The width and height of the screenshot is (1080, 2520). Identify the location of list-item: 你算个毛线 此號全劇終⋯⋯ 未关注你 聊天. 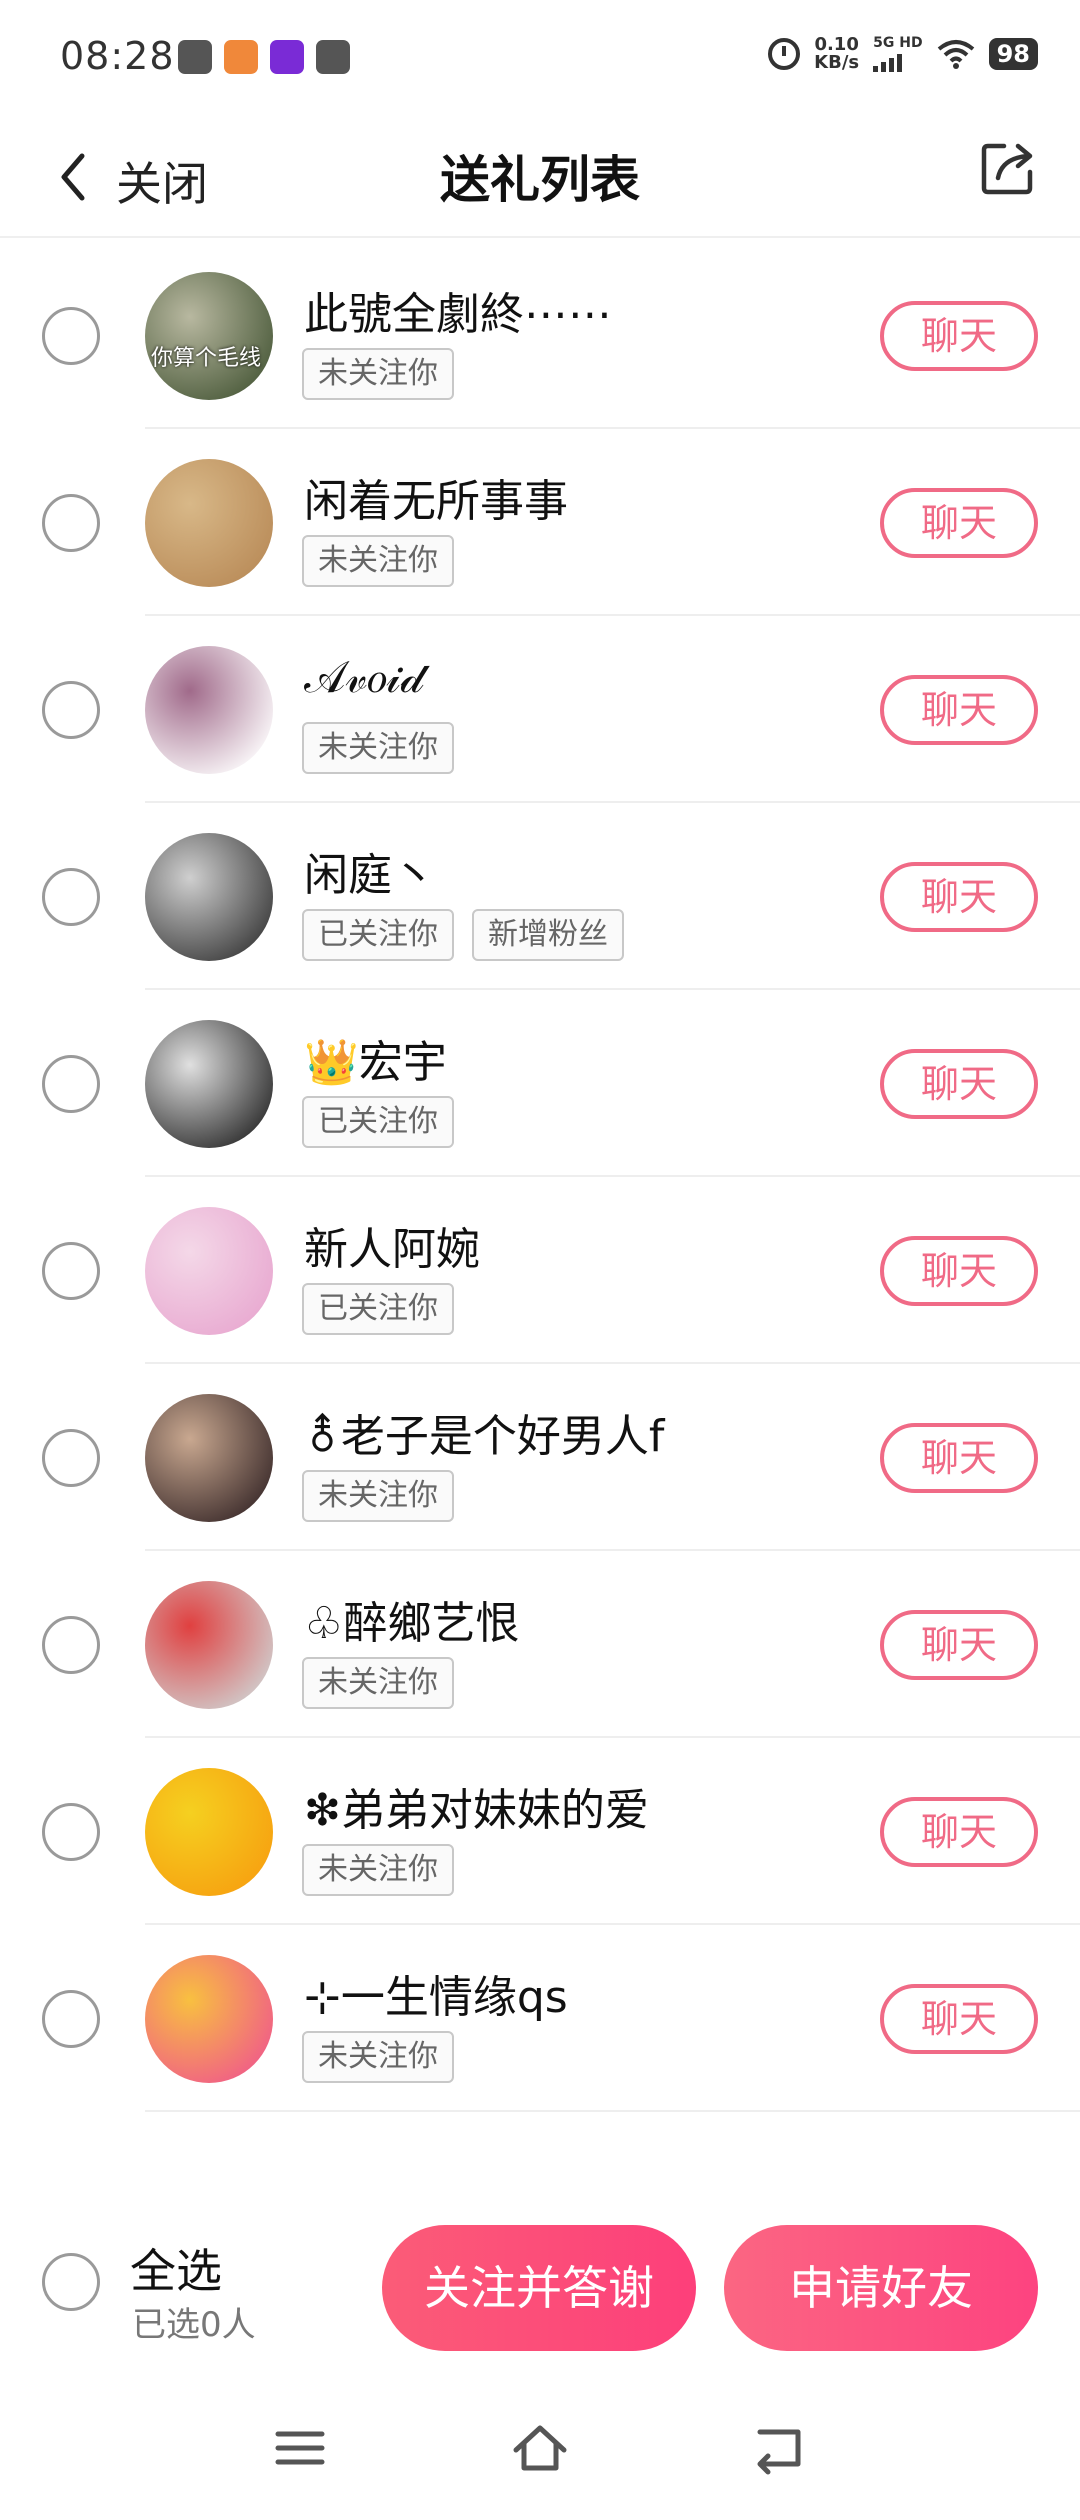
(540, 335).